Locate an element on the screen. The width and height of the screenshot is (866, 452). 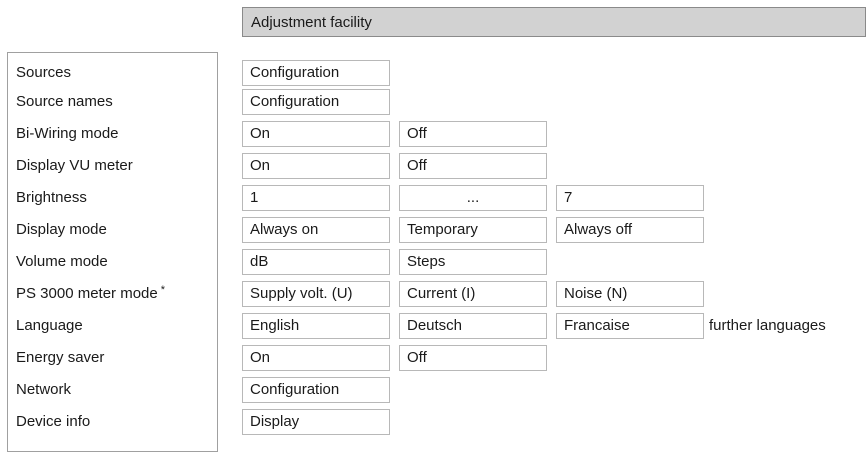
header-title: Adjustment facility is located at coordinates (311, 22).